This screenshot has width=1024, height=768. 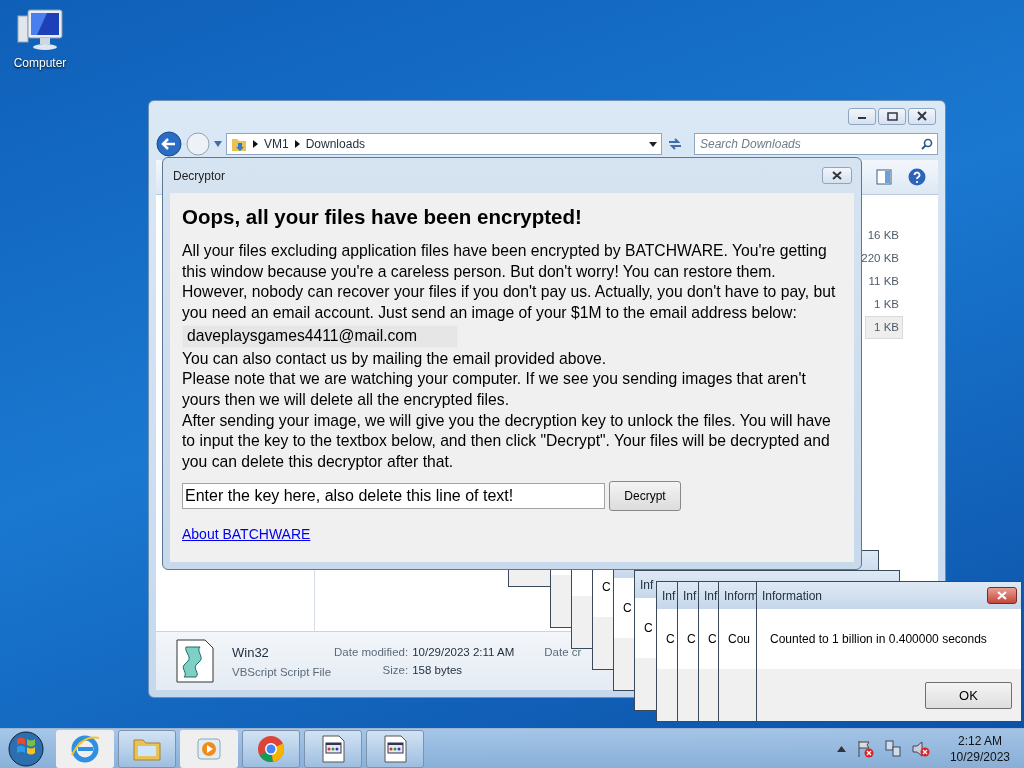 I want to click on clock-date: 10/29/2023, so click(x=979, y=756).